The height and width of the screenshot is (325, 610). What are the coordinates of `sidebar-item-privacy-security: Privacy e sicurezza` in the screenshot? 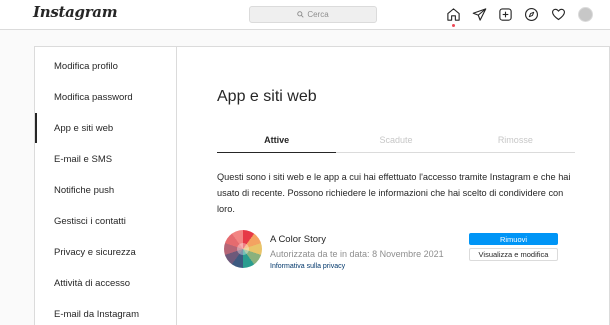 It's located at (105, 252).